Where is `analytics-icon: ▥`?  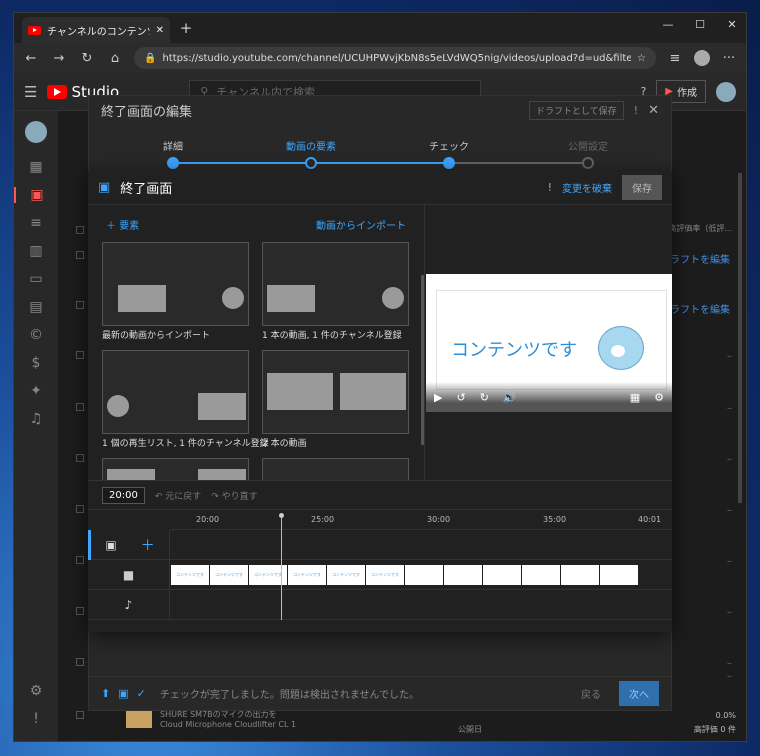
analytics-icon: ▥ is located at coordinates (35, 251).